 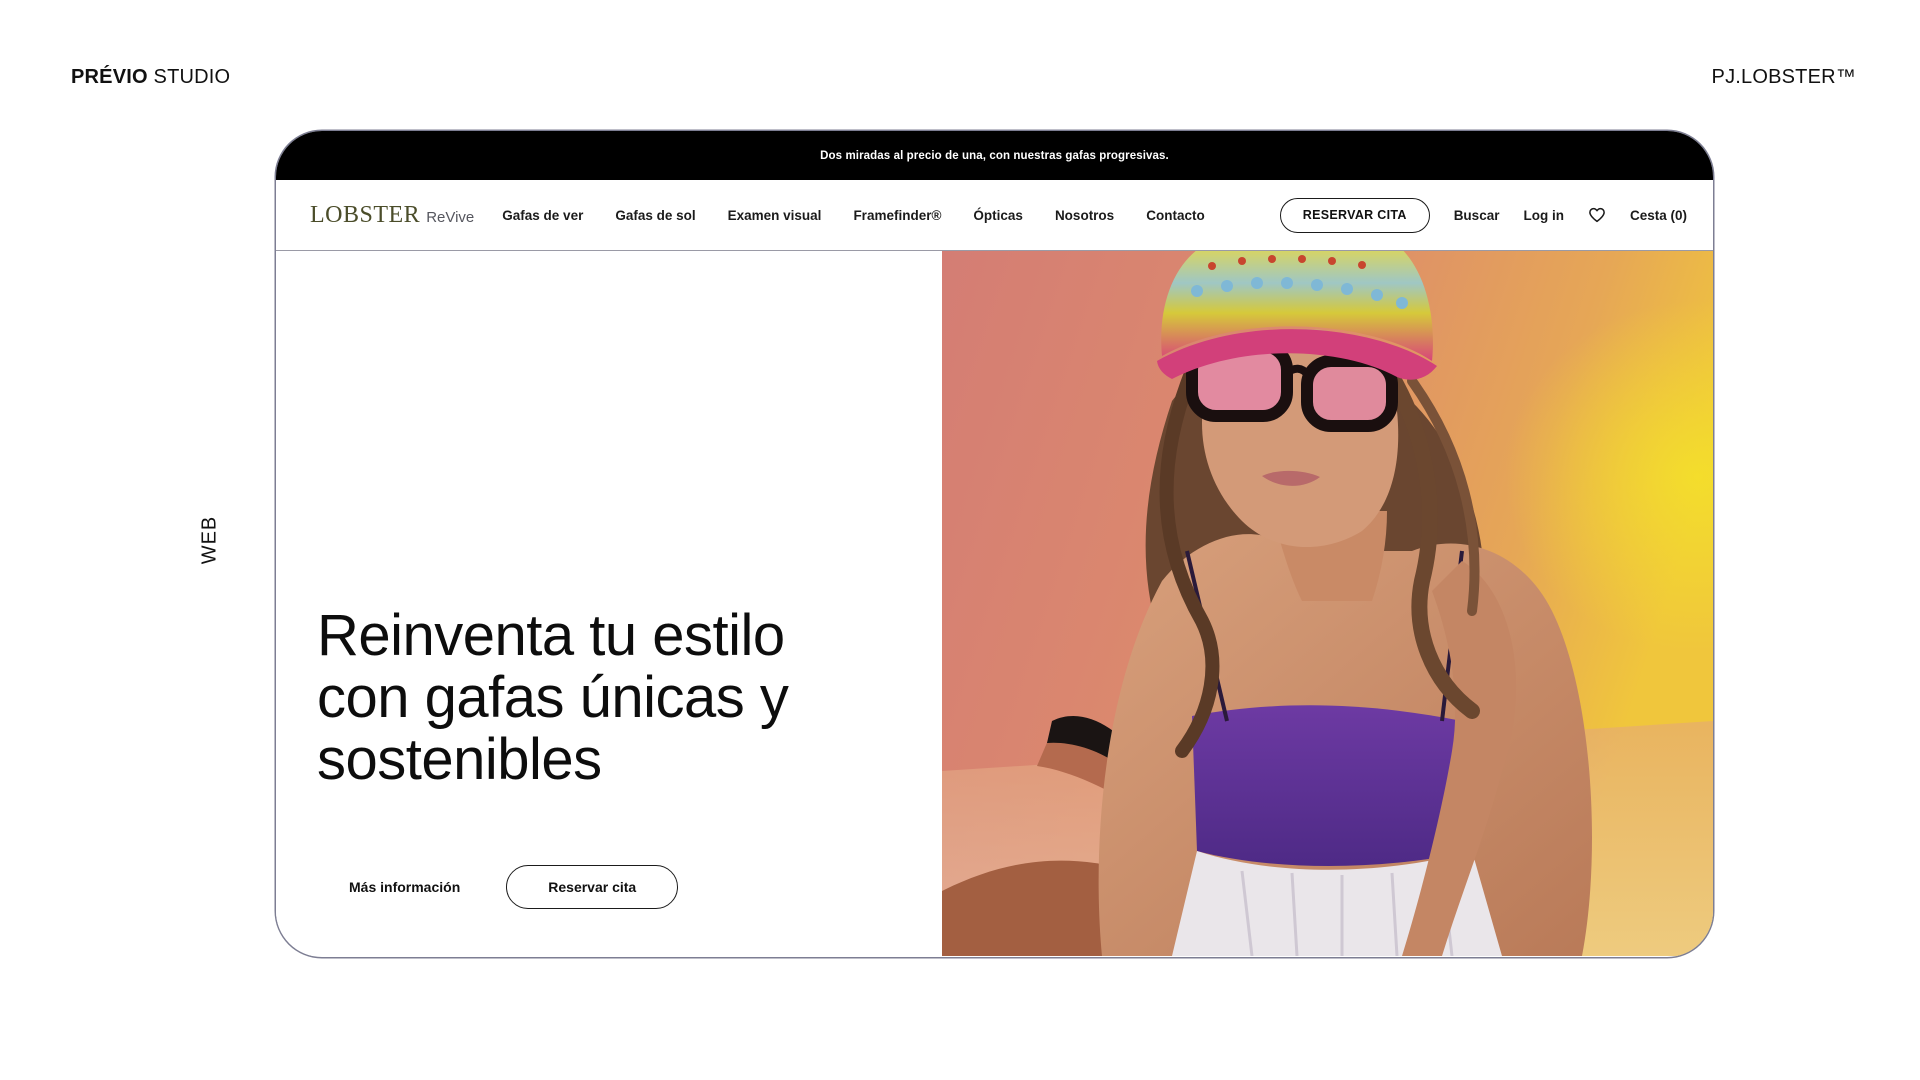 I want to click on logo-subbrand: ReVive, so click(x=450, y=217).